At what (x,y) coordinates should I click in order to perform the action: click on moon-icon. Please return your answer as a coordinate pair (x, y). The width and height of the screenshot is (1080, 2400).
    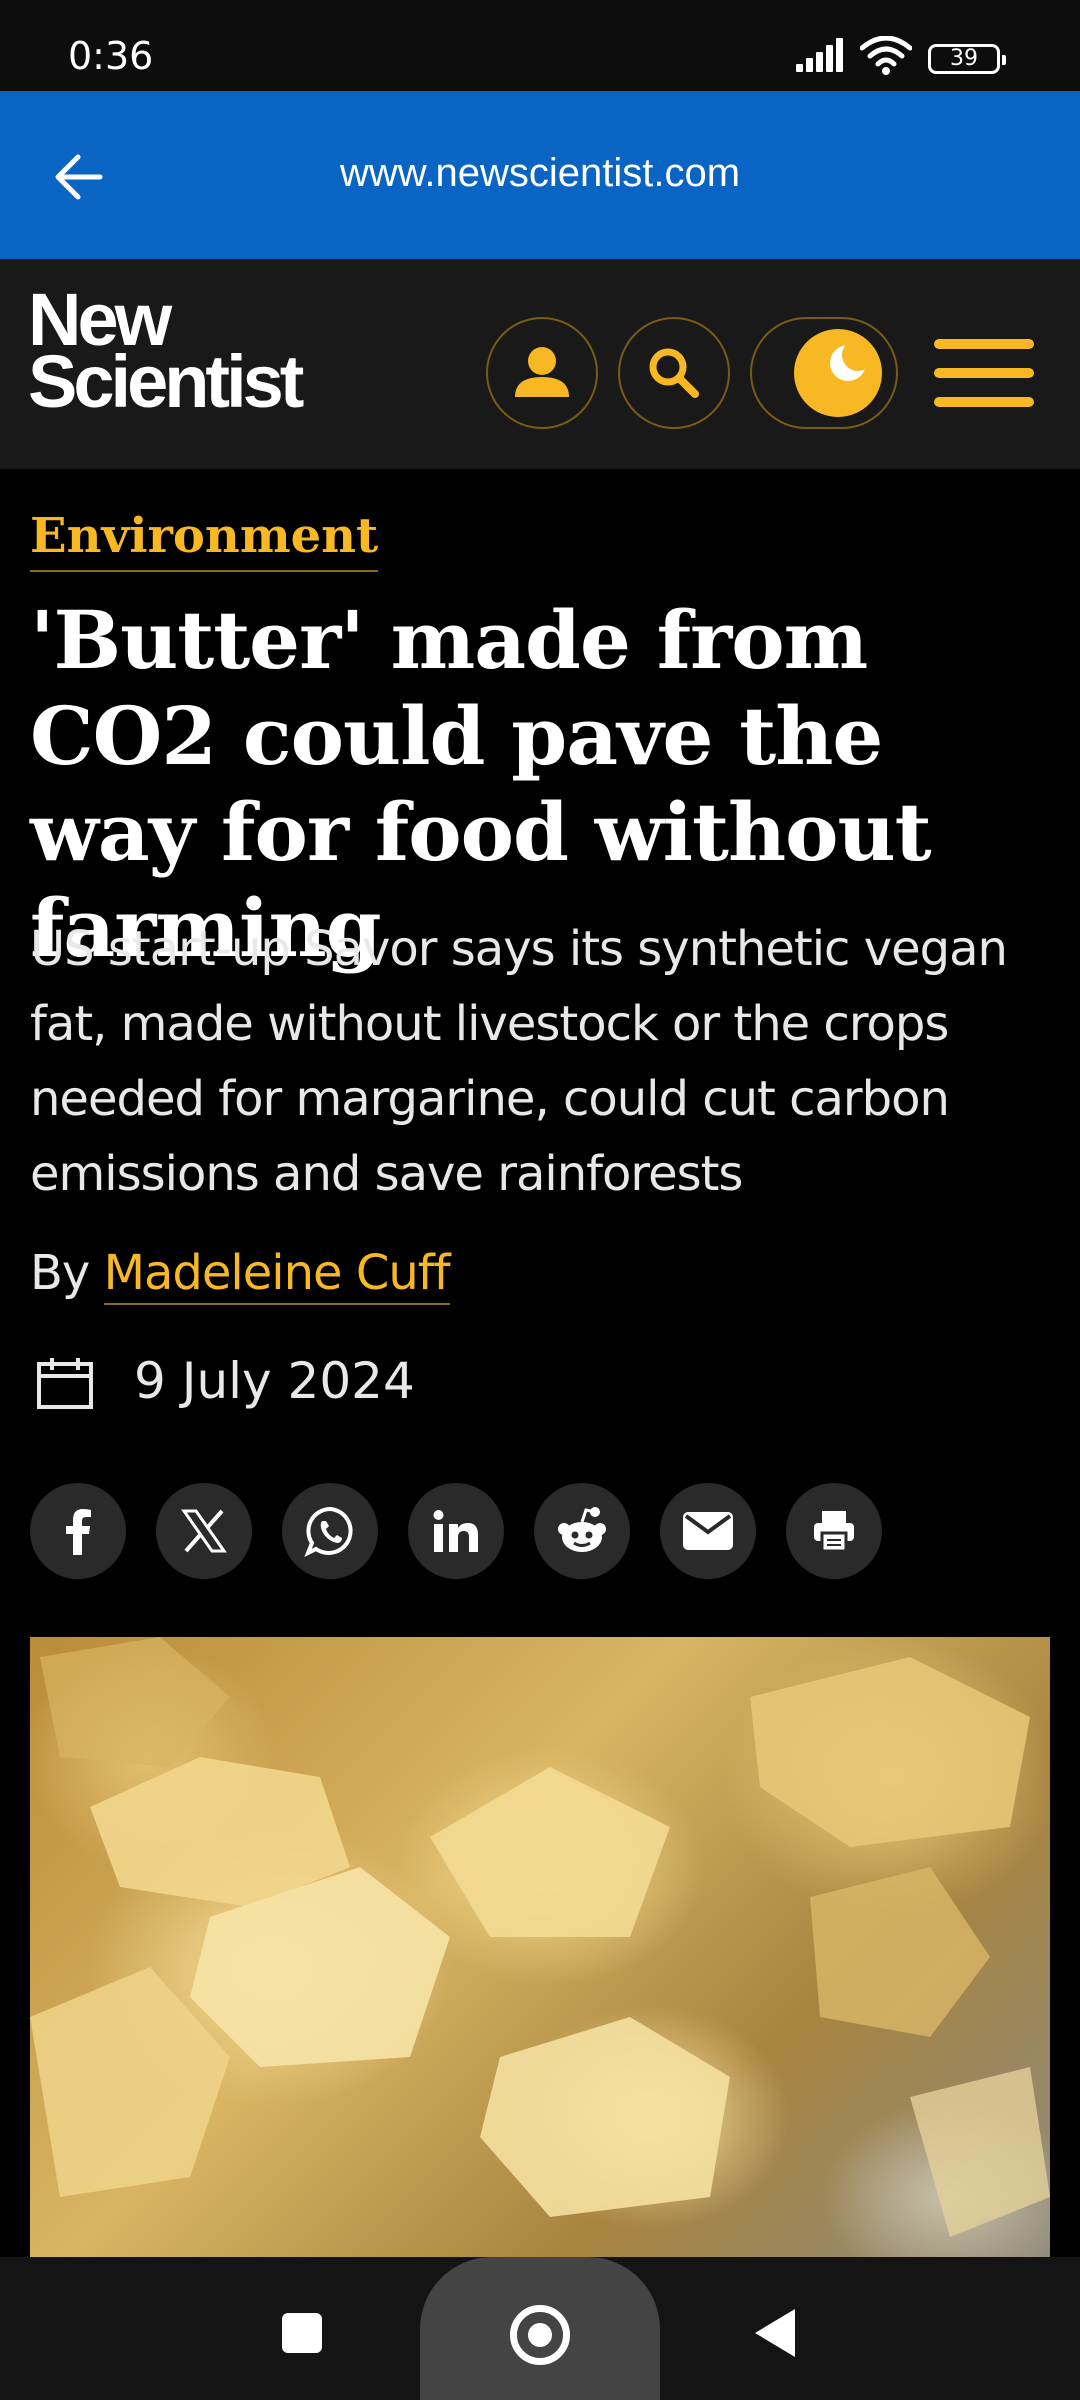
    Looking at the image, I should click on (838, 373).